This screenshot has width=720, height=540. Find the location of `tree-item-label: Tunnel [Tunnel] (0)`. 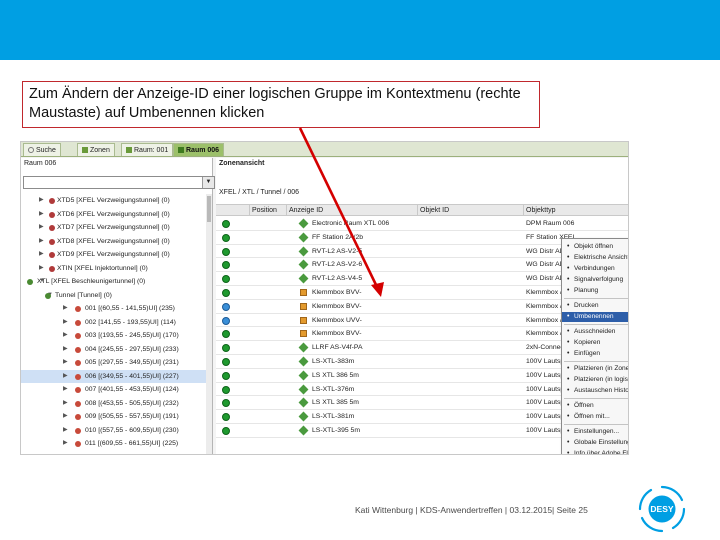

tree-item-label: Tunnel [Tunnel] (0) is located at coordinates (83, 295).